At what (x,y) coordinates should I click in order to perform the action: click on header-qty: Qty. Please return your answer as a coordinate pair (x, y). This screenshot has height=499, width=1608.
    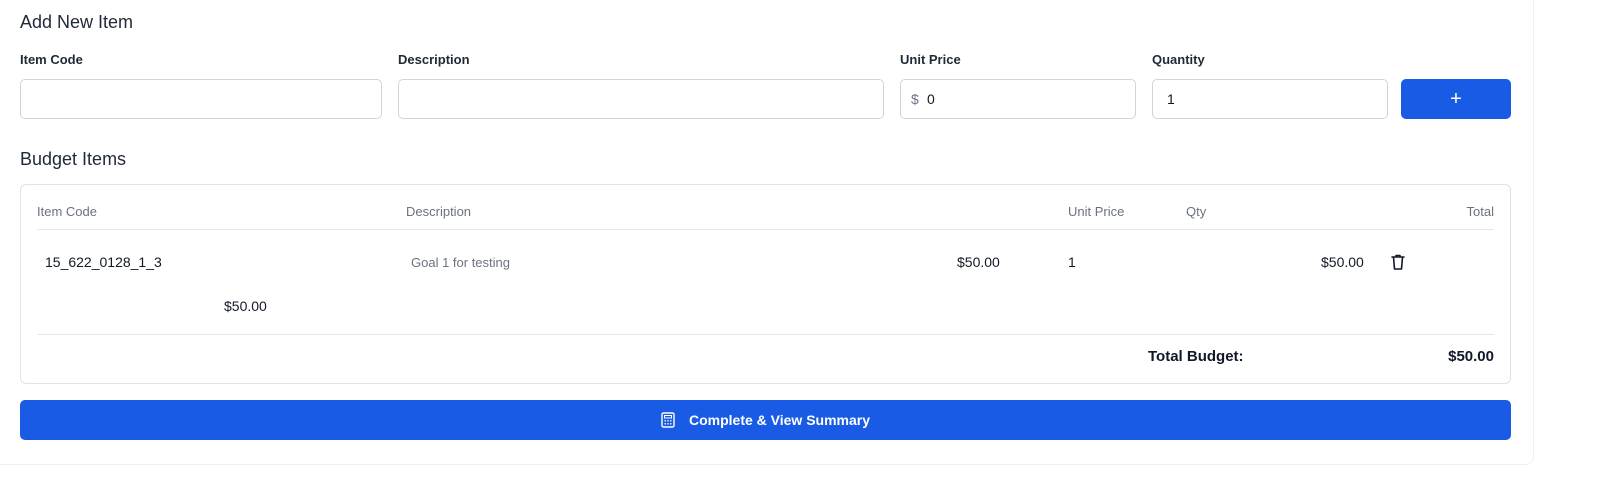
    Looking at the image, I should click on (1196, 211).